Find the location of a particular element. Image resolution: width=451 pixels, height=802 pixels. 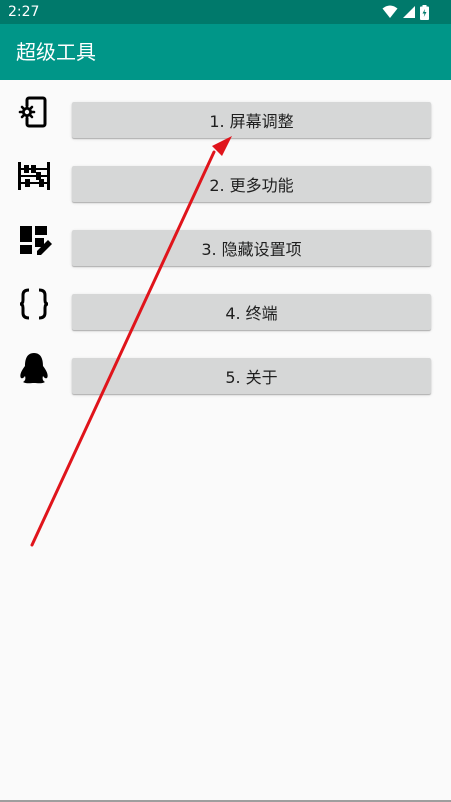

app-bar: 超级工具 is located at coordinates (225, 52).